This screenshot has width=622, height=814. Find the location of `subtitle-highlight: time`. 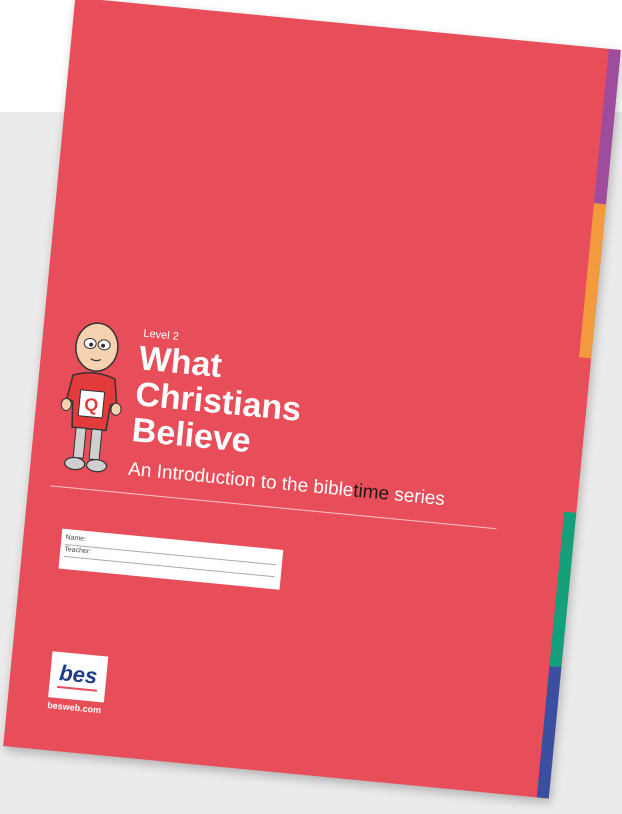

subtitle-highlight: time is located at coordinates (371, 492).